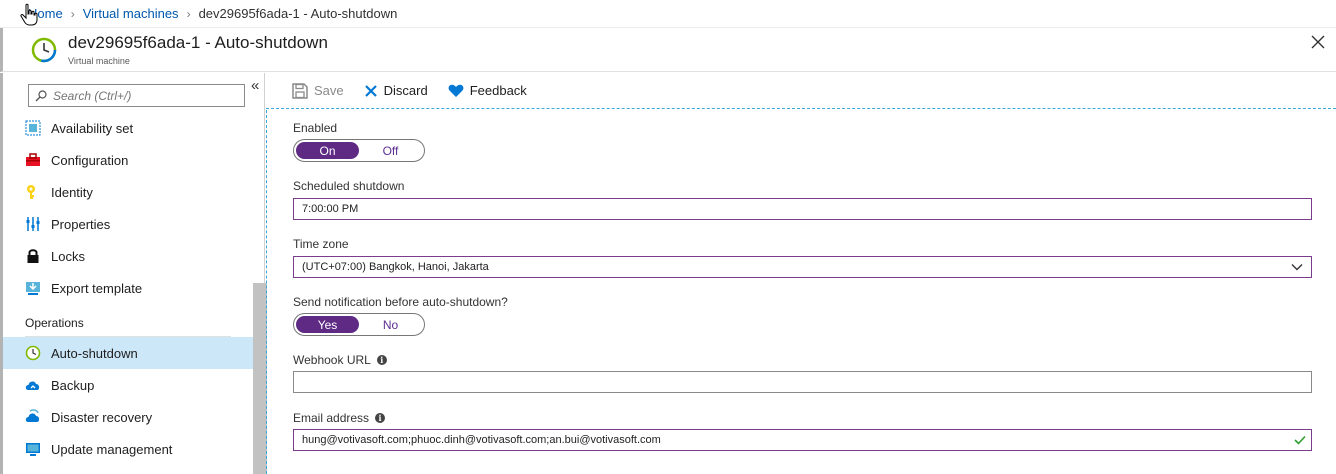 Image resolution: width=1336 pixels, height=474 pixels. Describe the element at coordinates (255, 85) in the screenshot. I see `collapse-sidebar-icon: «` at that location.